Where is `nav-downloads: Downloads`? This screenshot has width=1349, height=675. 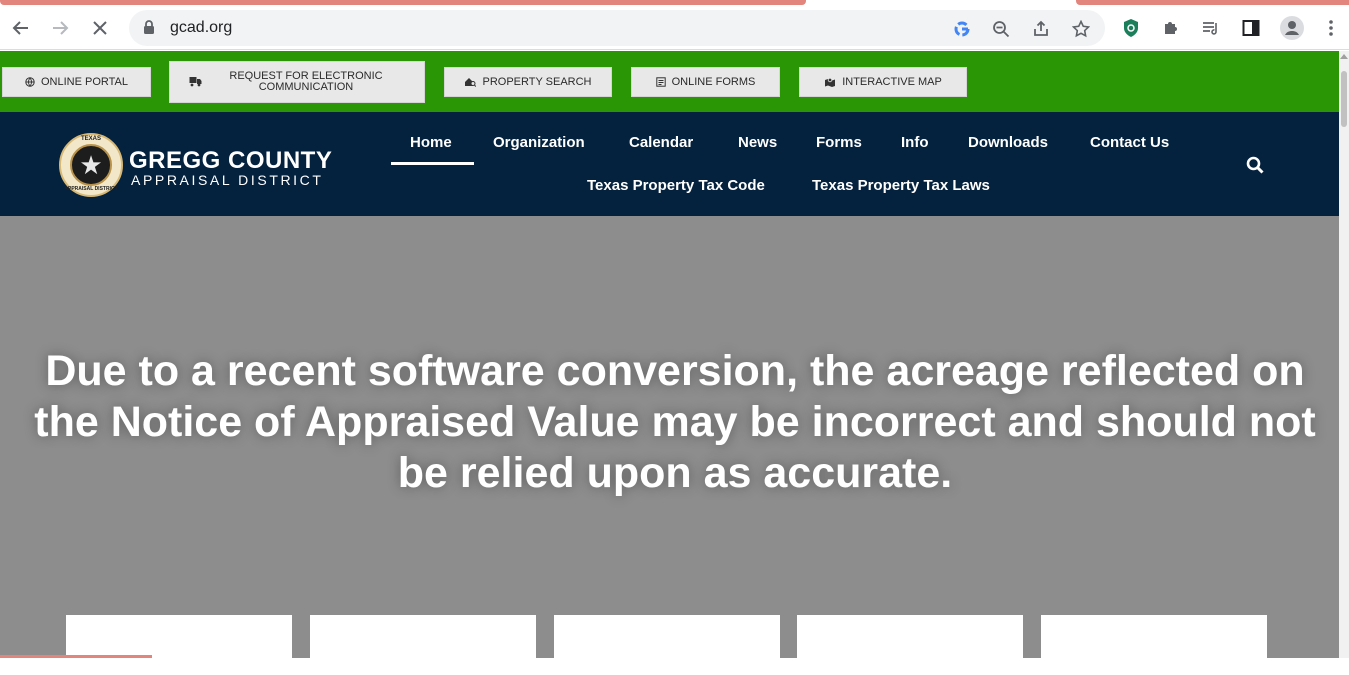 nav-downloads: Downloads is located at coordinates (1008, 142).